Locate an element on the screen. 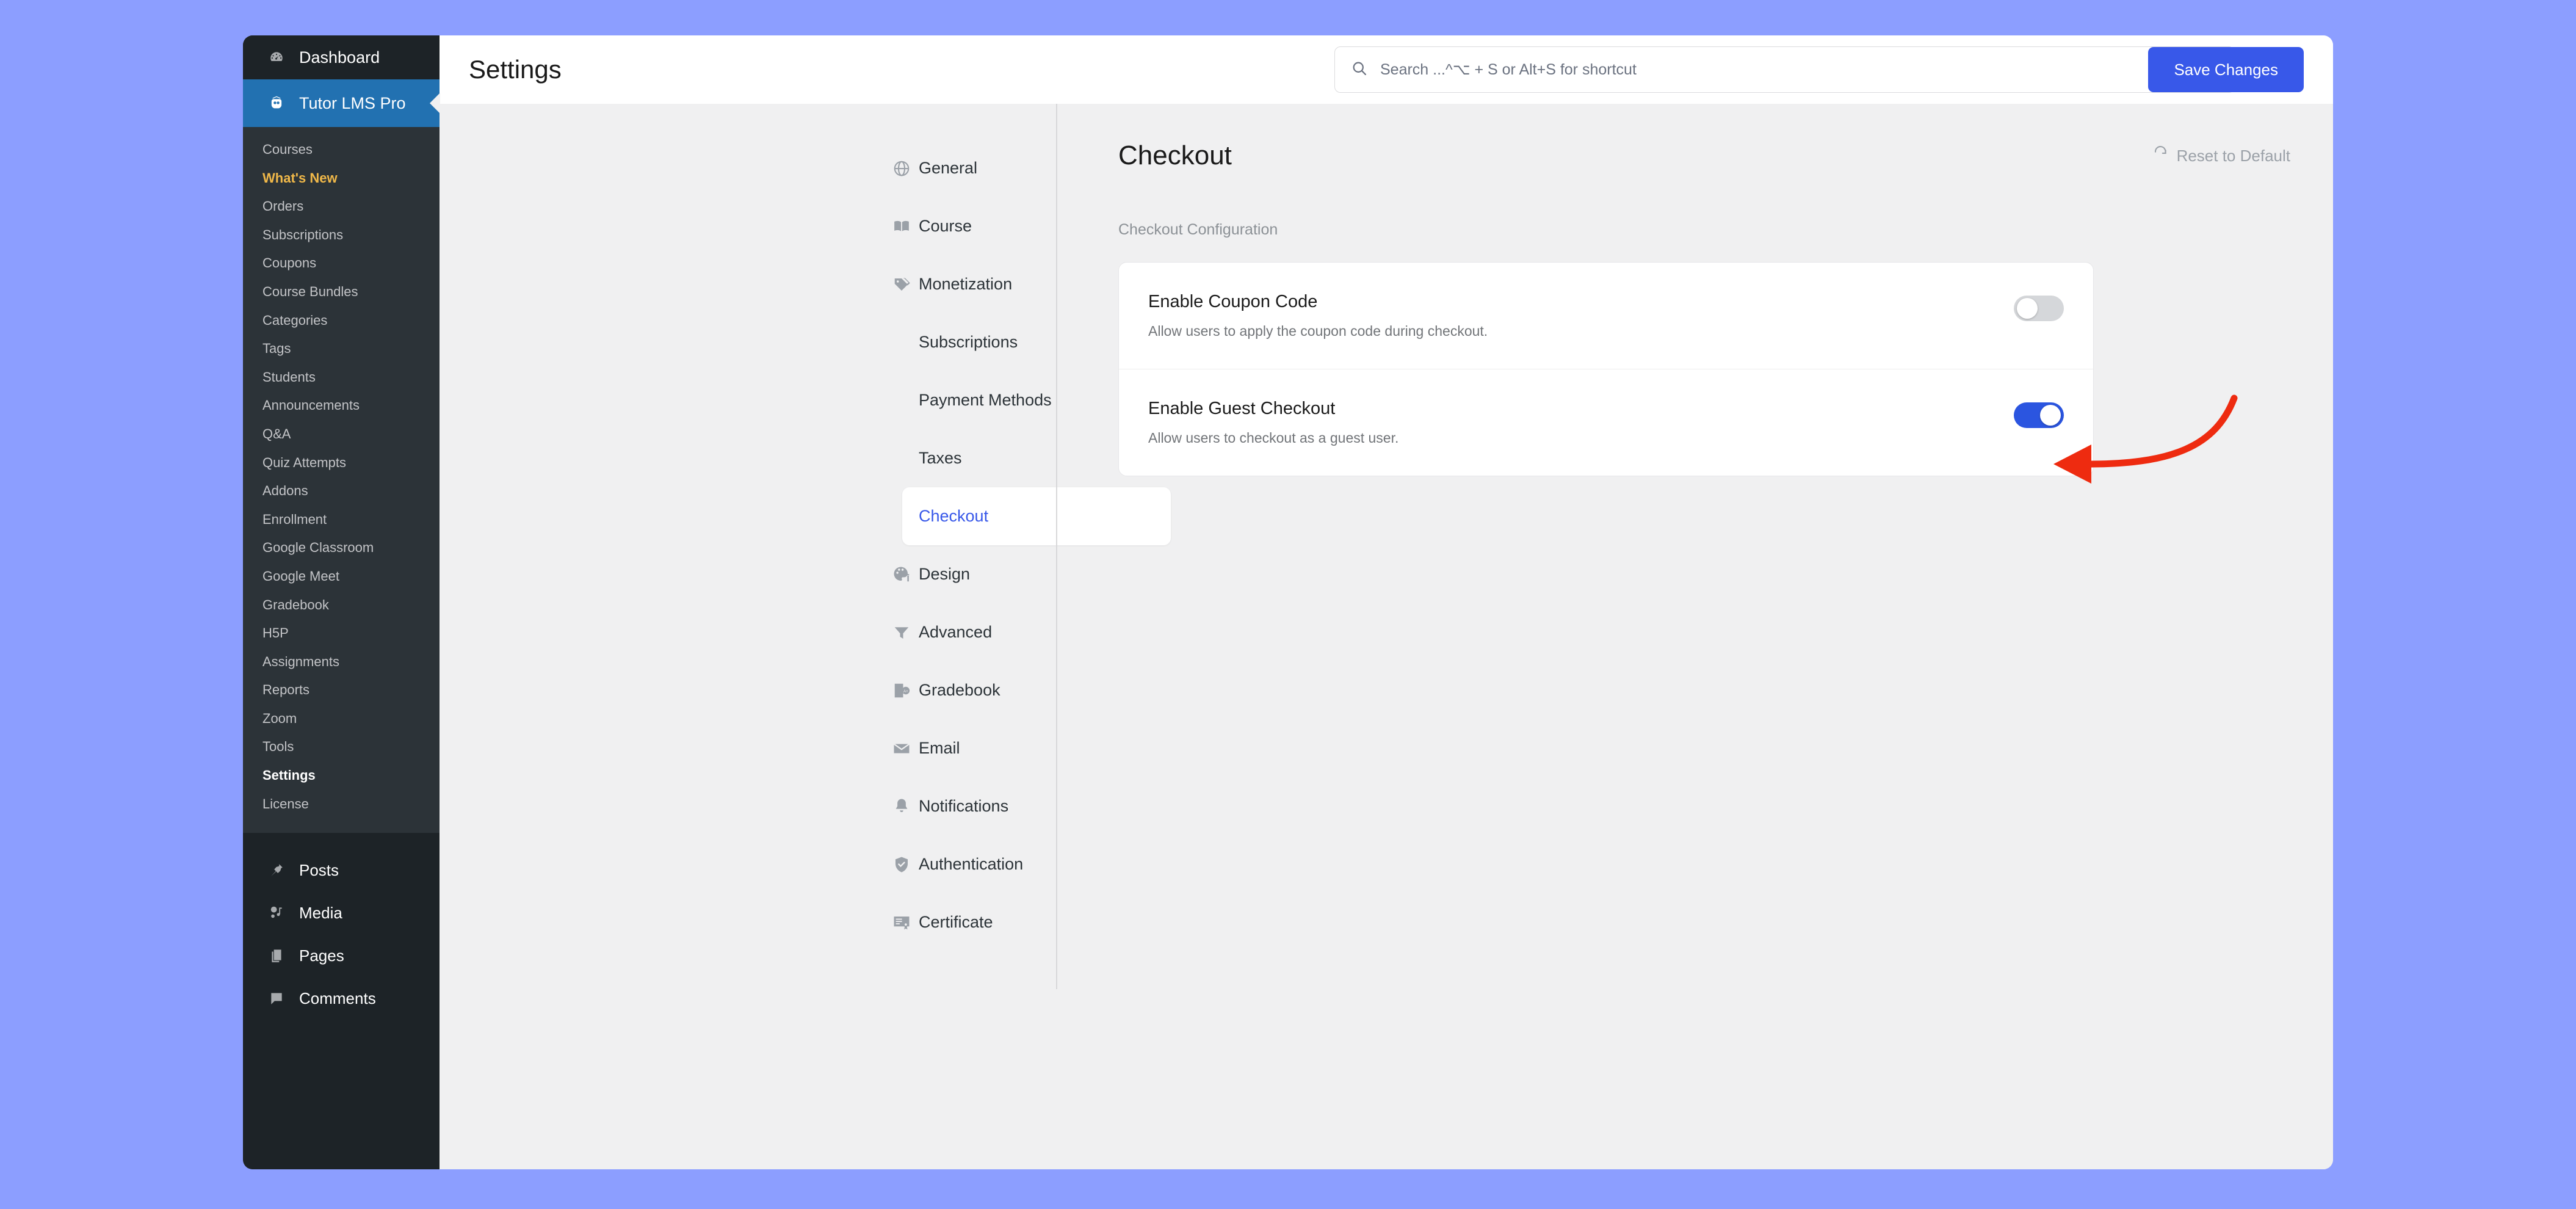 The width and height of the screenshot is (2576, 1209). media-icon is located at coordinates (276, 913).